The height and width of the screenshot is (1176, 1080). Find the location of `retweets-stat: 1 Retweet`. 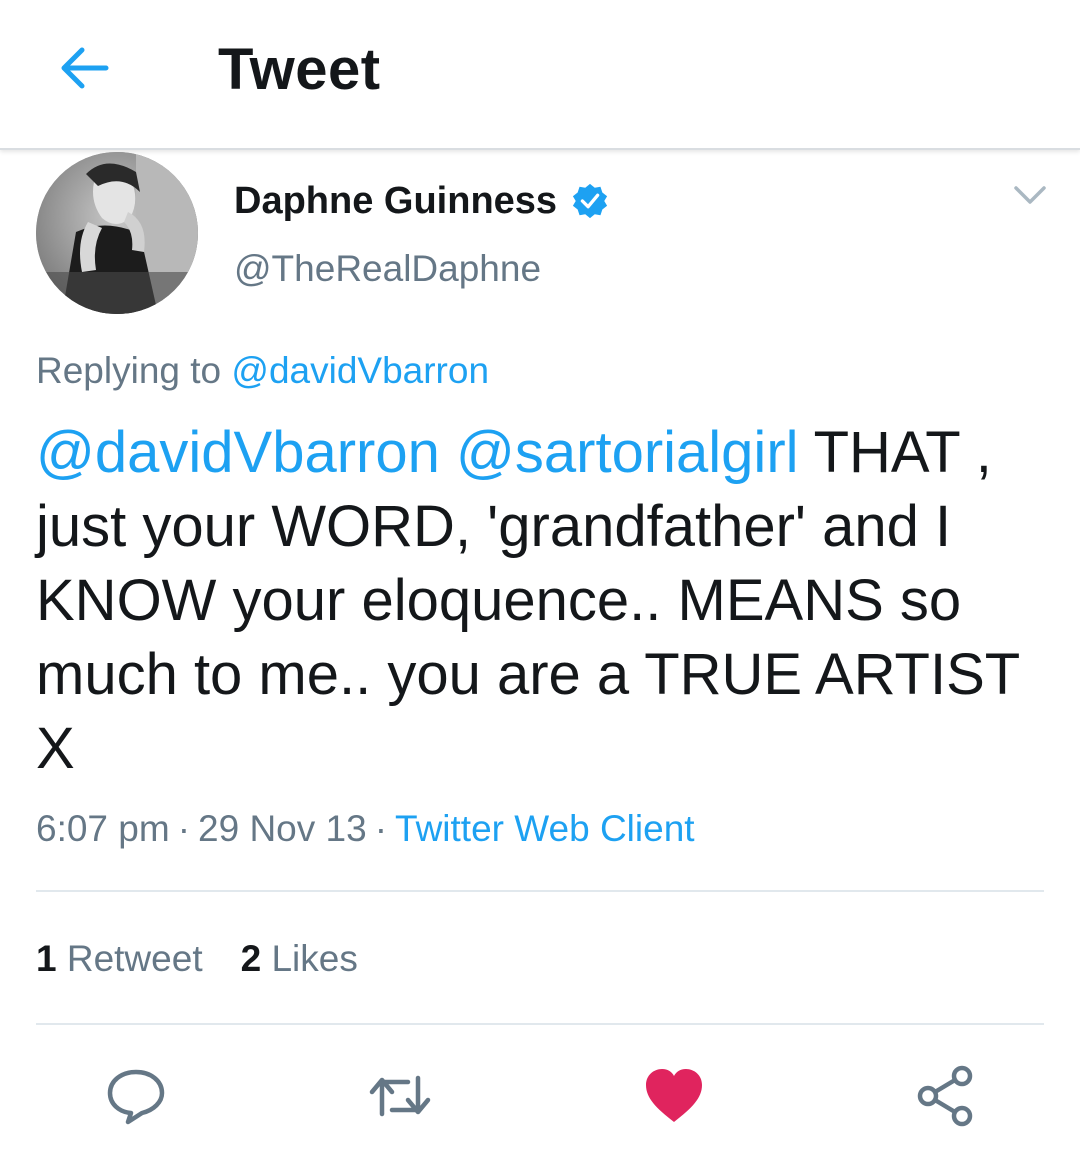

retweets-stat: 1 Retweet is located at coordinates (119, 959).